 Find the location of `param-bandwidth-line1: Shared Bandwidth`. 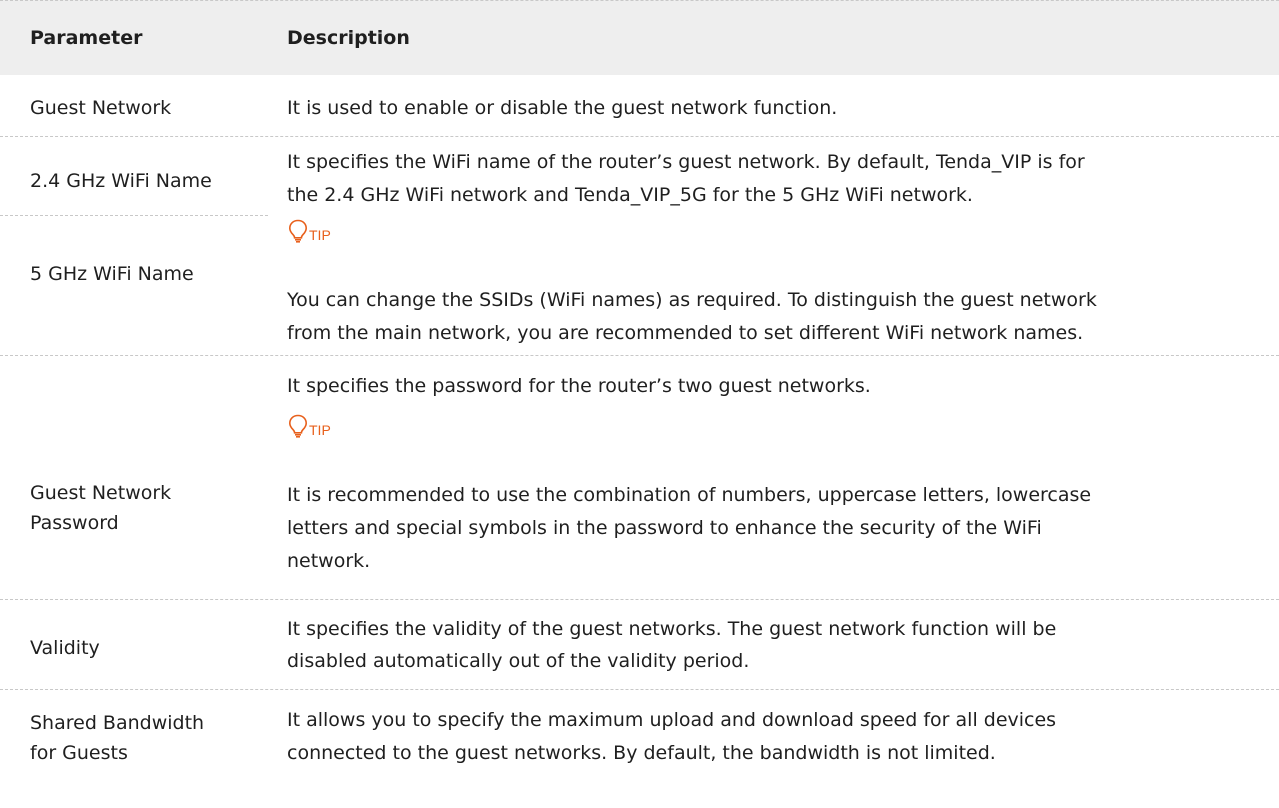

param-bandwidth-line1: Shared Bandwidth is located at coordinates (117, 723).